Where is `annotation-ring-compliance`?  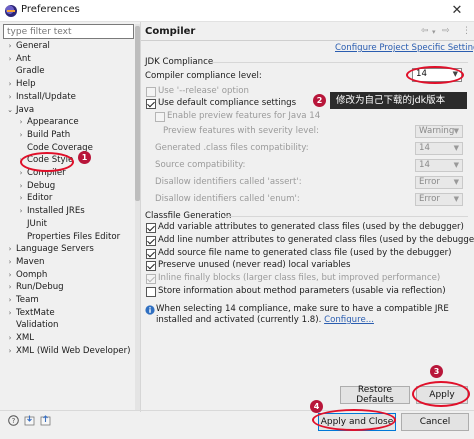 annotation-ring-compliance is located at coordinates (435, 75).